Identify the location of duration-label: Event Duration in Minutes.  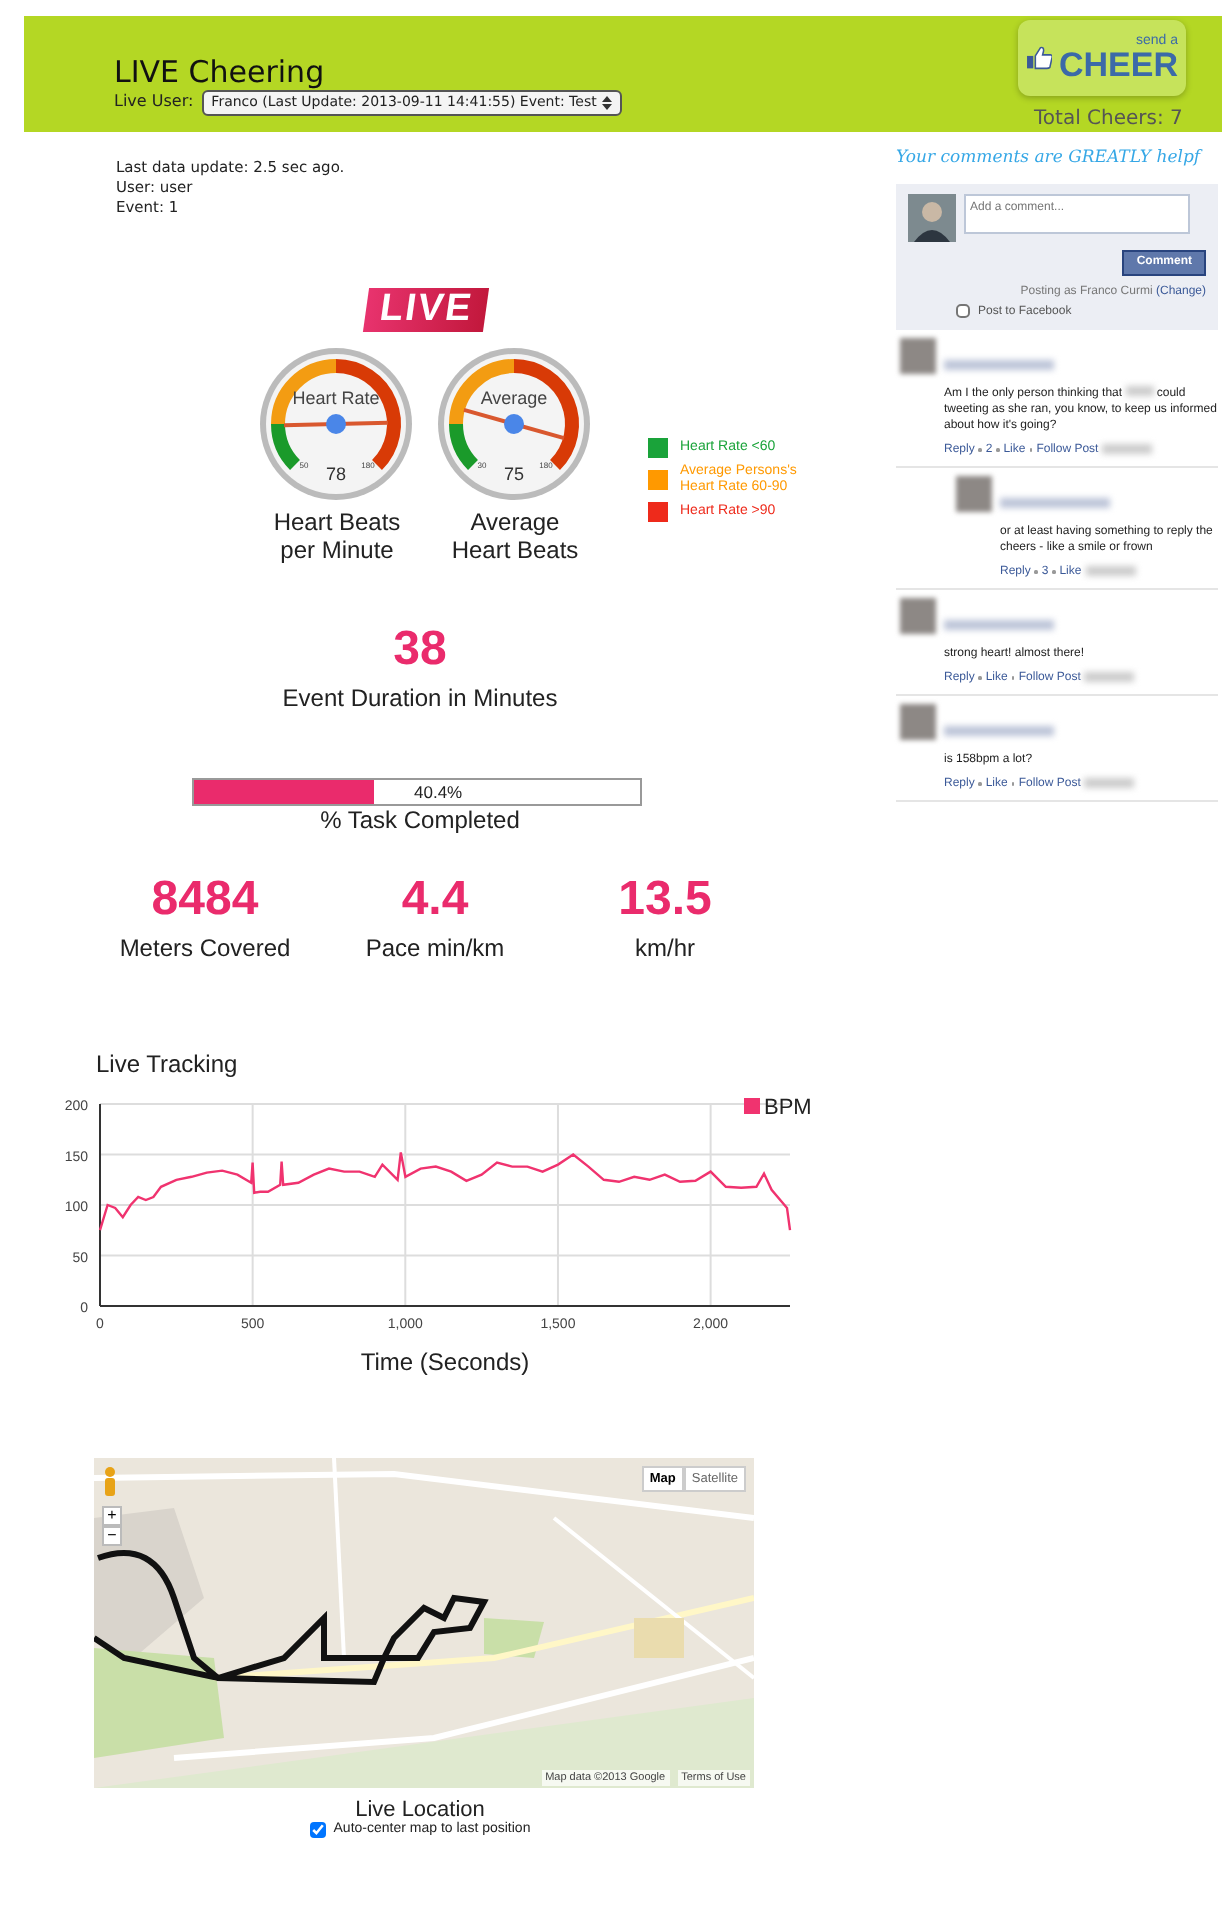
(420, 698).